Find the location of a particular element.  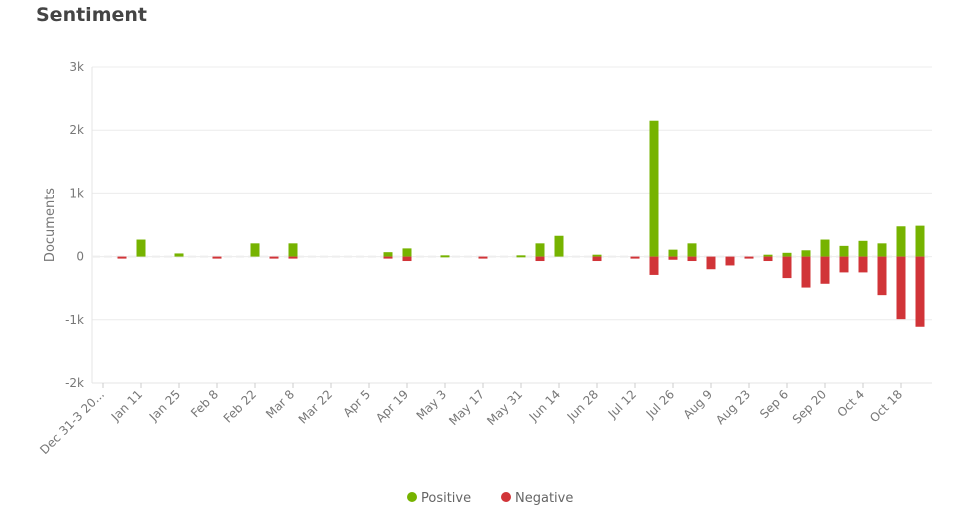

x-tick-label: Jun 28 is located at coordinates (582, 405).